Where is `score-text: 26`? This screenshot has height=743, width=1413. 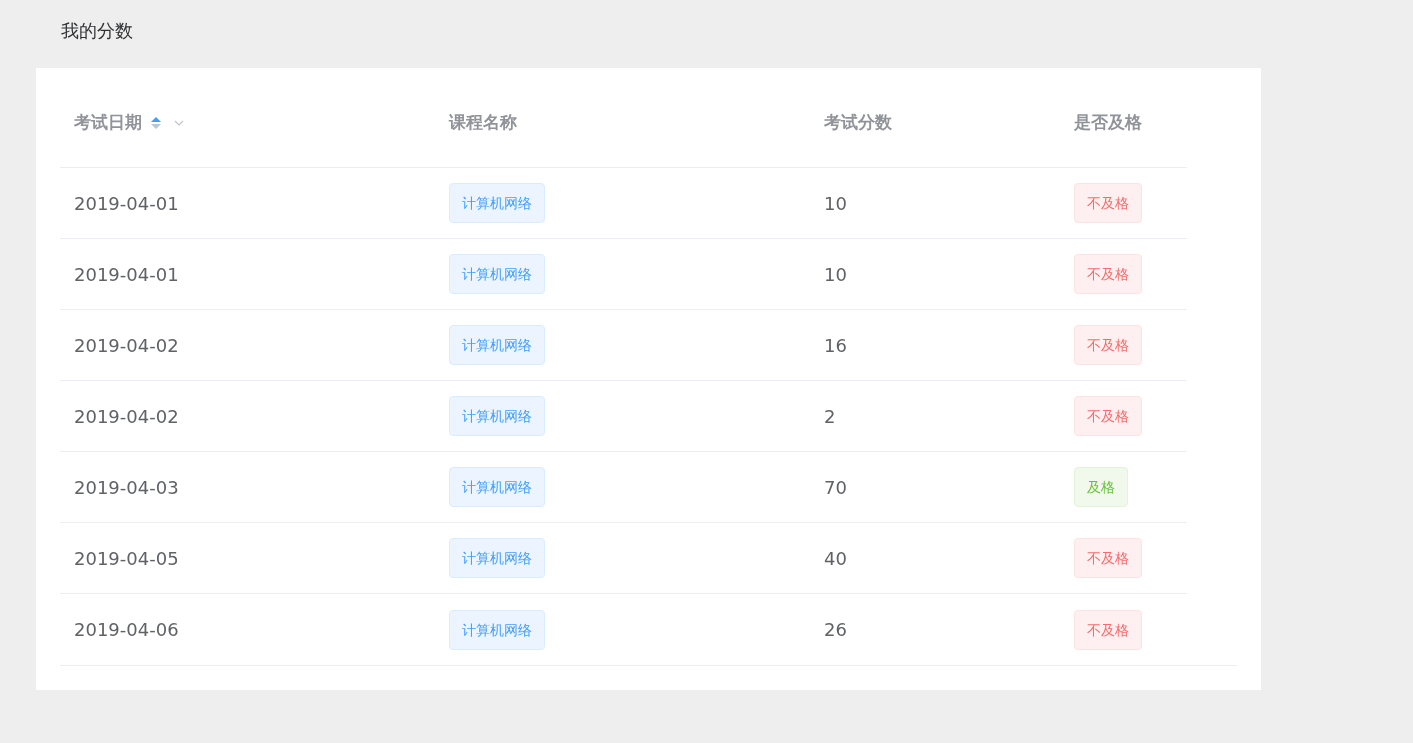
score-text: 26 is located at coordinates (835, 629).